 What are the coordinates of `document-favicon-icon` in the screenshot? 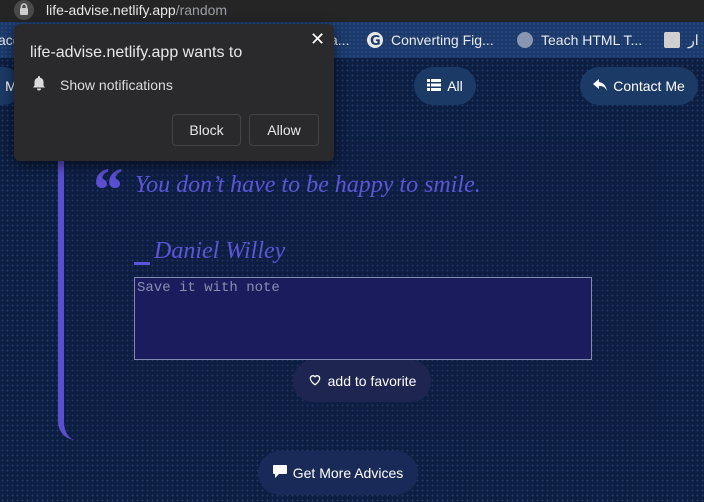 It's located at (672, 40).